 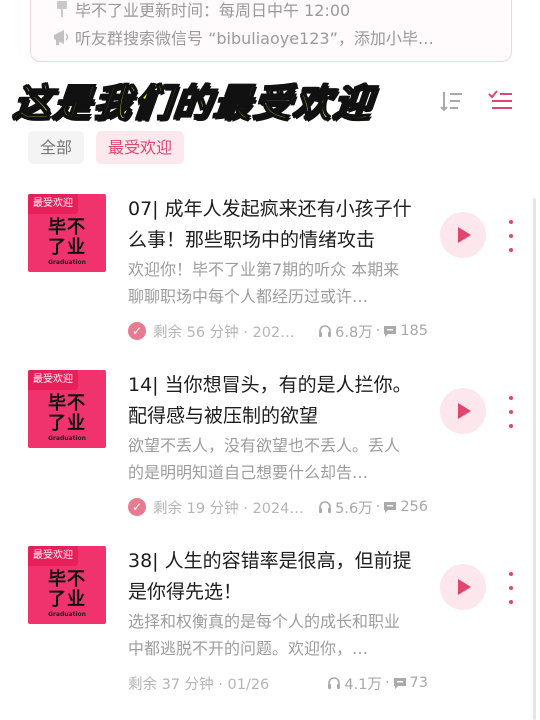 I want to click on tab-most-popular: 最受欢迎, so click(x=140, y=147).